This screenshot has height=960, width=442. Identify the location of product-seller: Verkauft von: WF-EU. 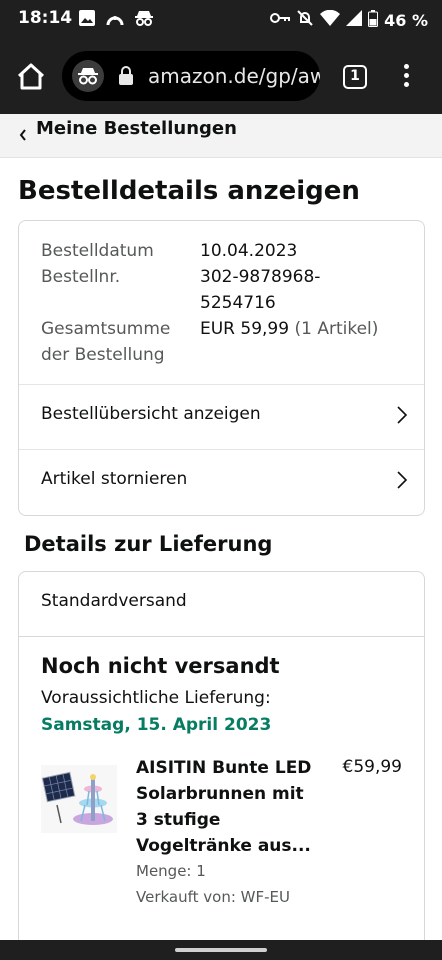
(213, 897).